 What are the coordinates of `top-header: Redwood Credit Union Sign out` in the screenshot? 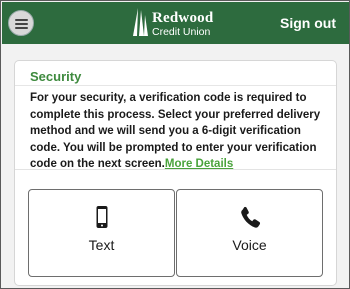 It's located at (175, 23).